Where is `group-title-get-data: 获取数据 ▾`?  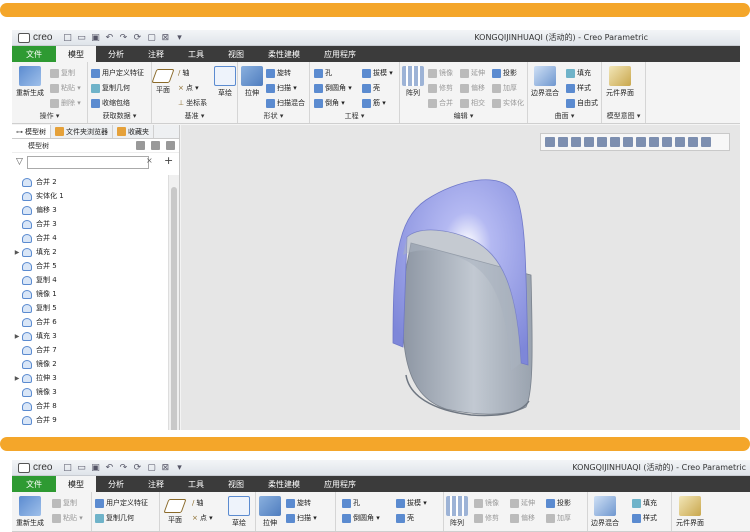 group-title-get-data: 获取数据 ▾ is located at coordinates (119, 116).